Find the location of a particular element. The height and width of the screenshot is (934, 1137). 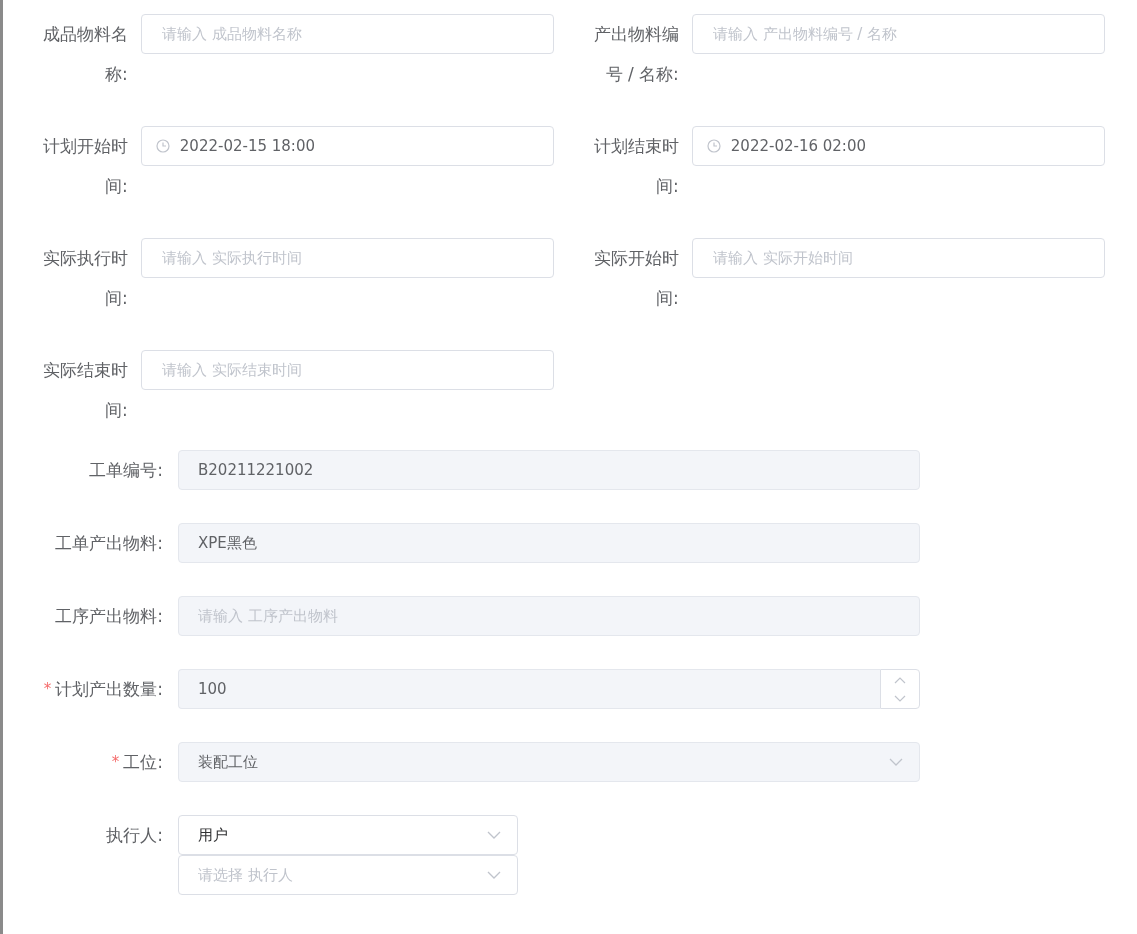

field-label: 实际开始时间: is located at coordinates (635, 278).